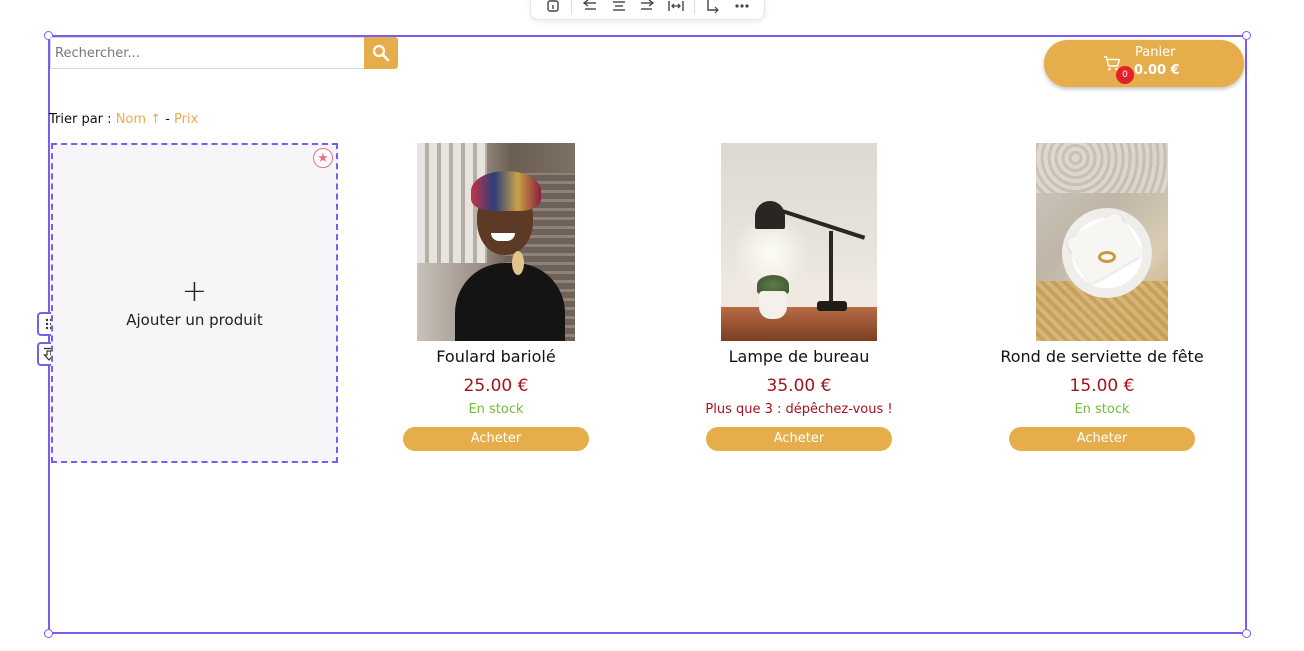 The height and width of the screenshot is (651, 1304). What do you see at coordinates (676, 8) in the screenshot?
I see `stretch-icon` at bounding box center [676, 8].